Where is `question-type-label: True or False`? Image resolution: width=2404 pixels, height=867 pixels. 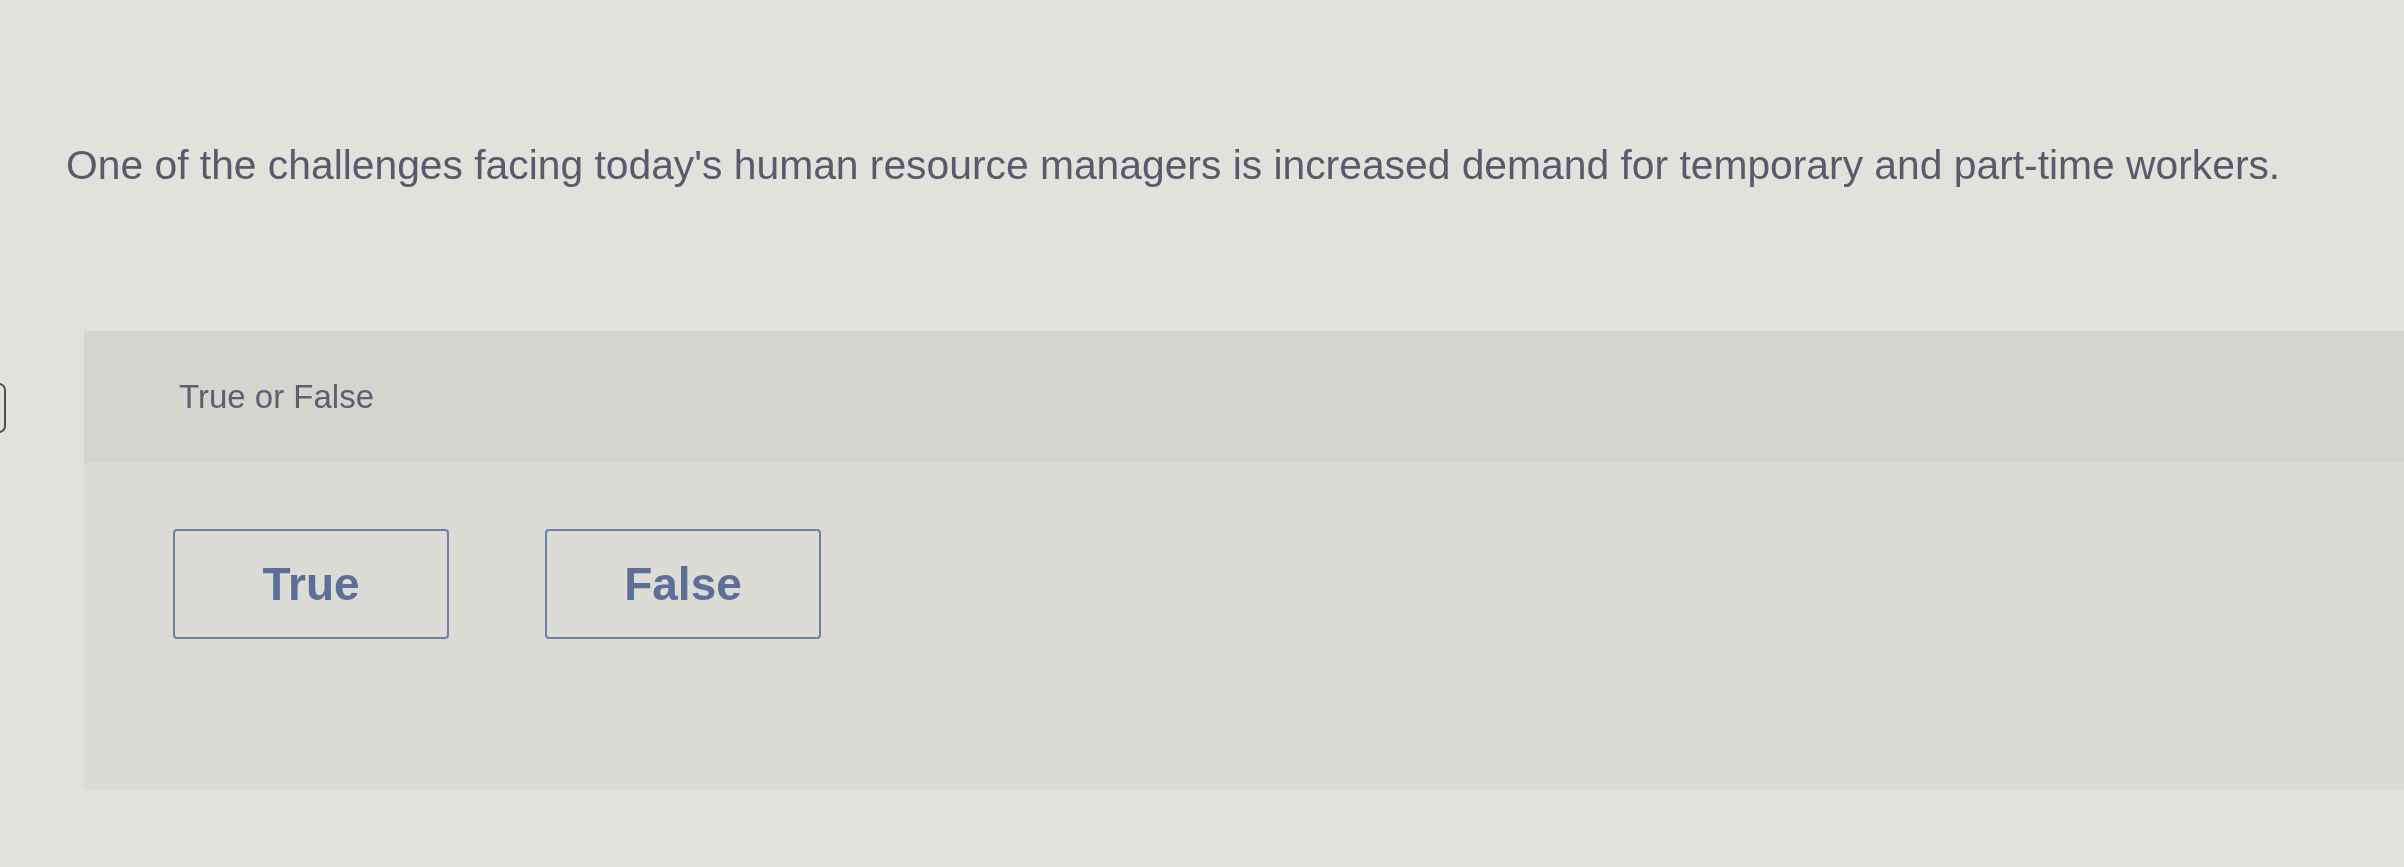
question-type-label: True or False is located at coordinates (276, 397).